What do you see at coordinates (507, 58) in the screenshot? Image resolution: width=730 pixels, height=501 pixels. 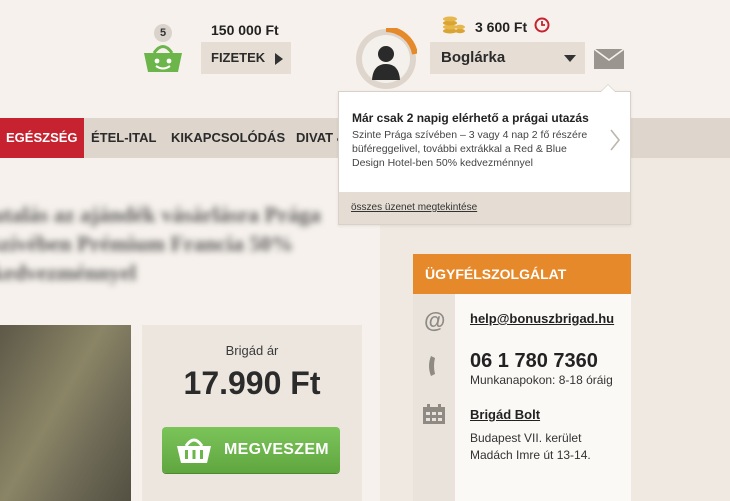 I see `user-dropdown: Boglárka` at bounding box center [507, 58].